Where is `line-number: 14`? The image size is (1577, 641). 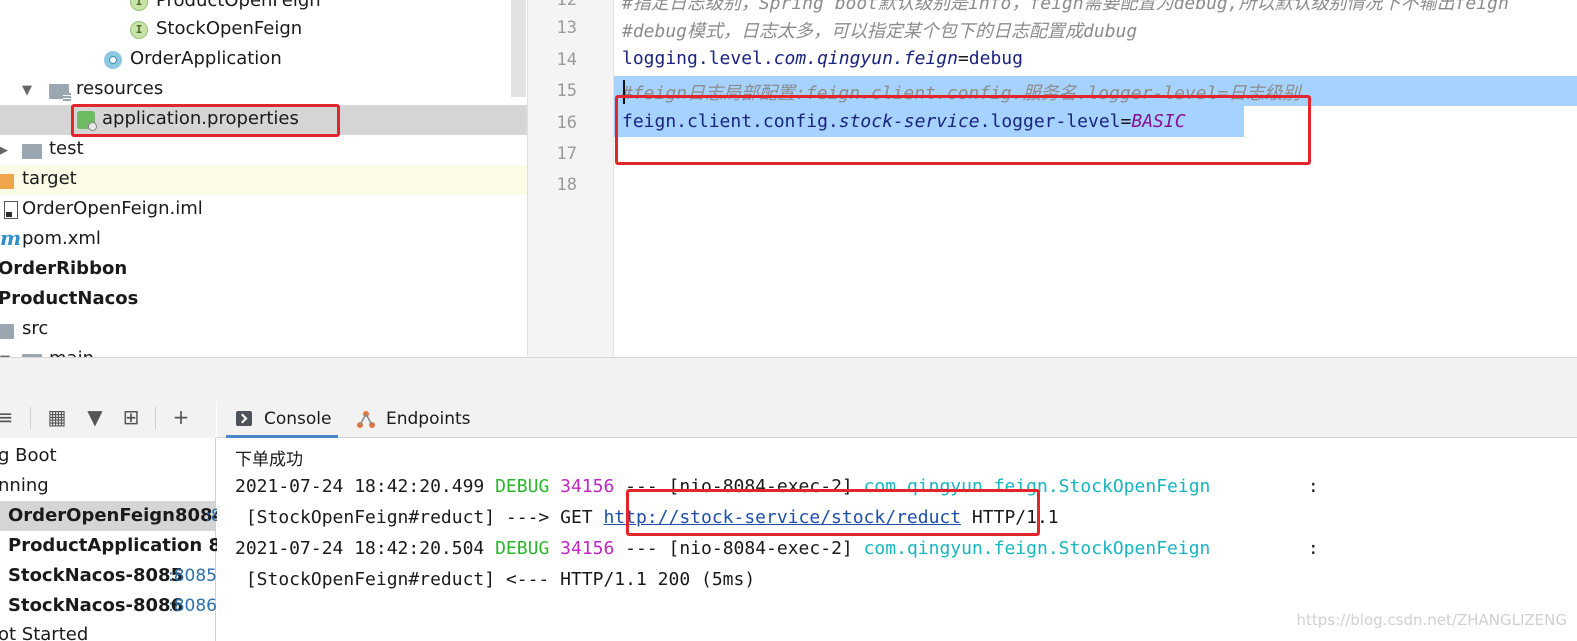 line-number: 14 is located at coordinates (566, 60).